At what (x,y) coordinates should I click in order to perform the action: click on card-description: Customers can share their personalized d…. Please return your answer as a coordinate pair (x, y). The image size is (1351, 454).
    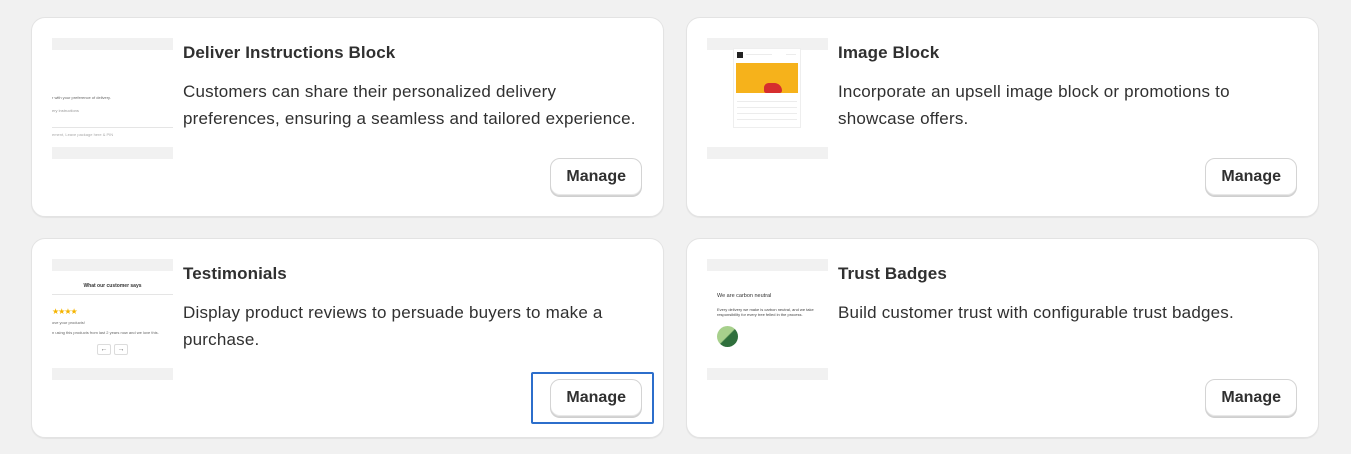
    Looking at the image, I should click on (409, 105).